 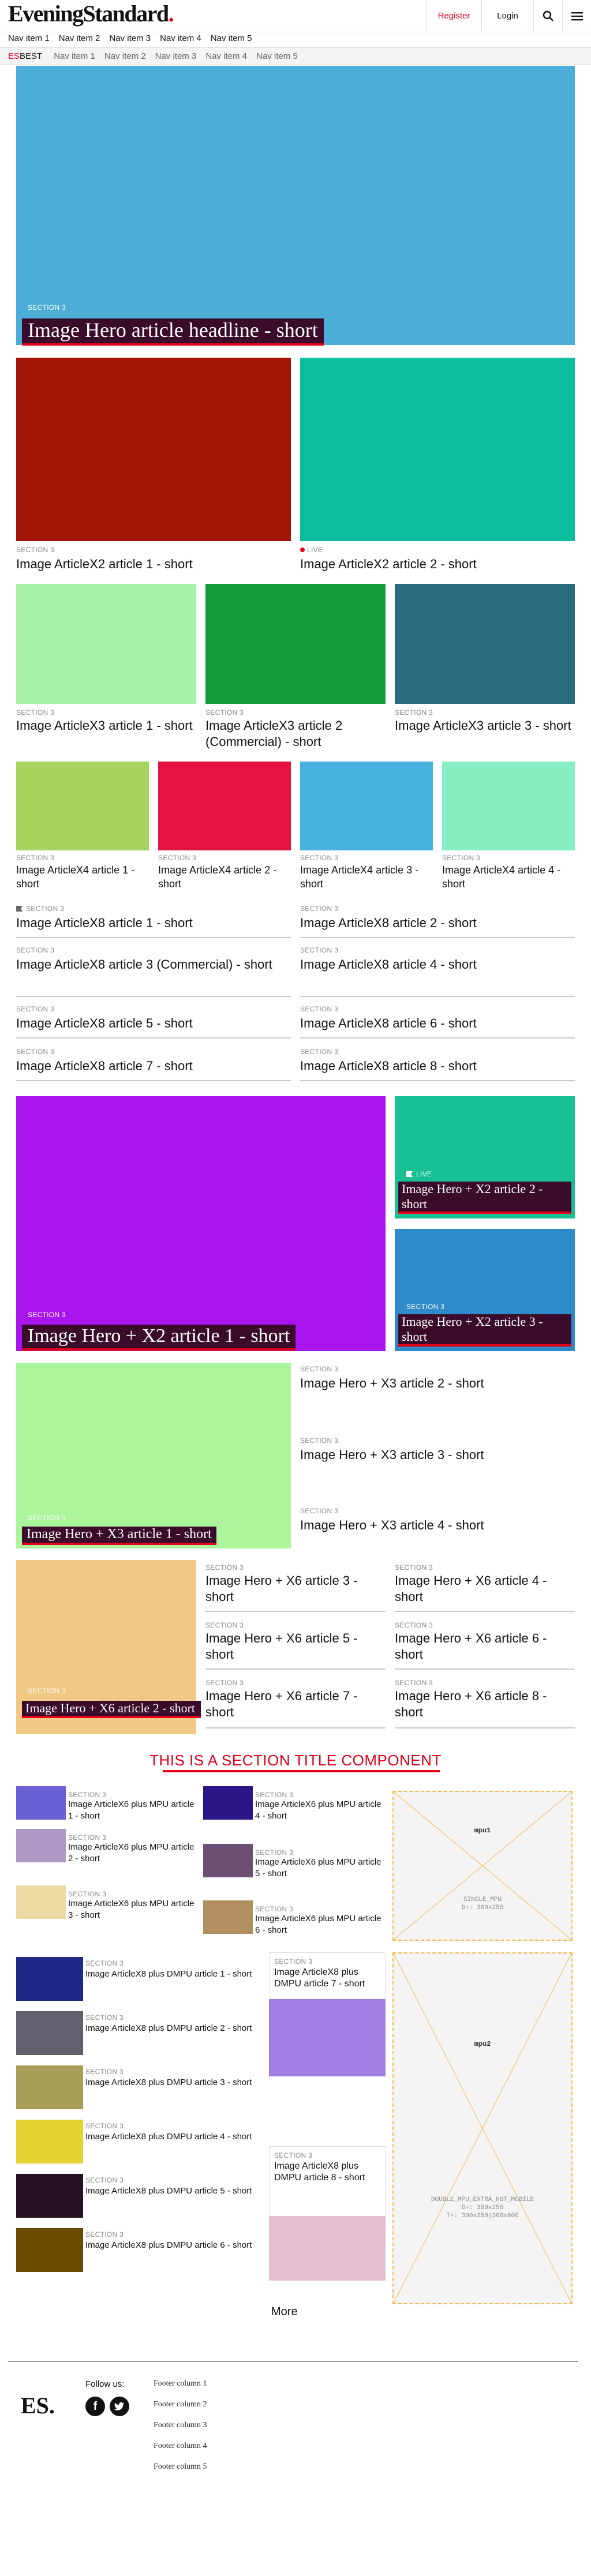 What do you see at coordinates (482, 1866) in the screenshot?
I see `mpu-ad-slot: mpu1 SINGLE_MPU D+: 300x250` at bounding box center [482, 1866].